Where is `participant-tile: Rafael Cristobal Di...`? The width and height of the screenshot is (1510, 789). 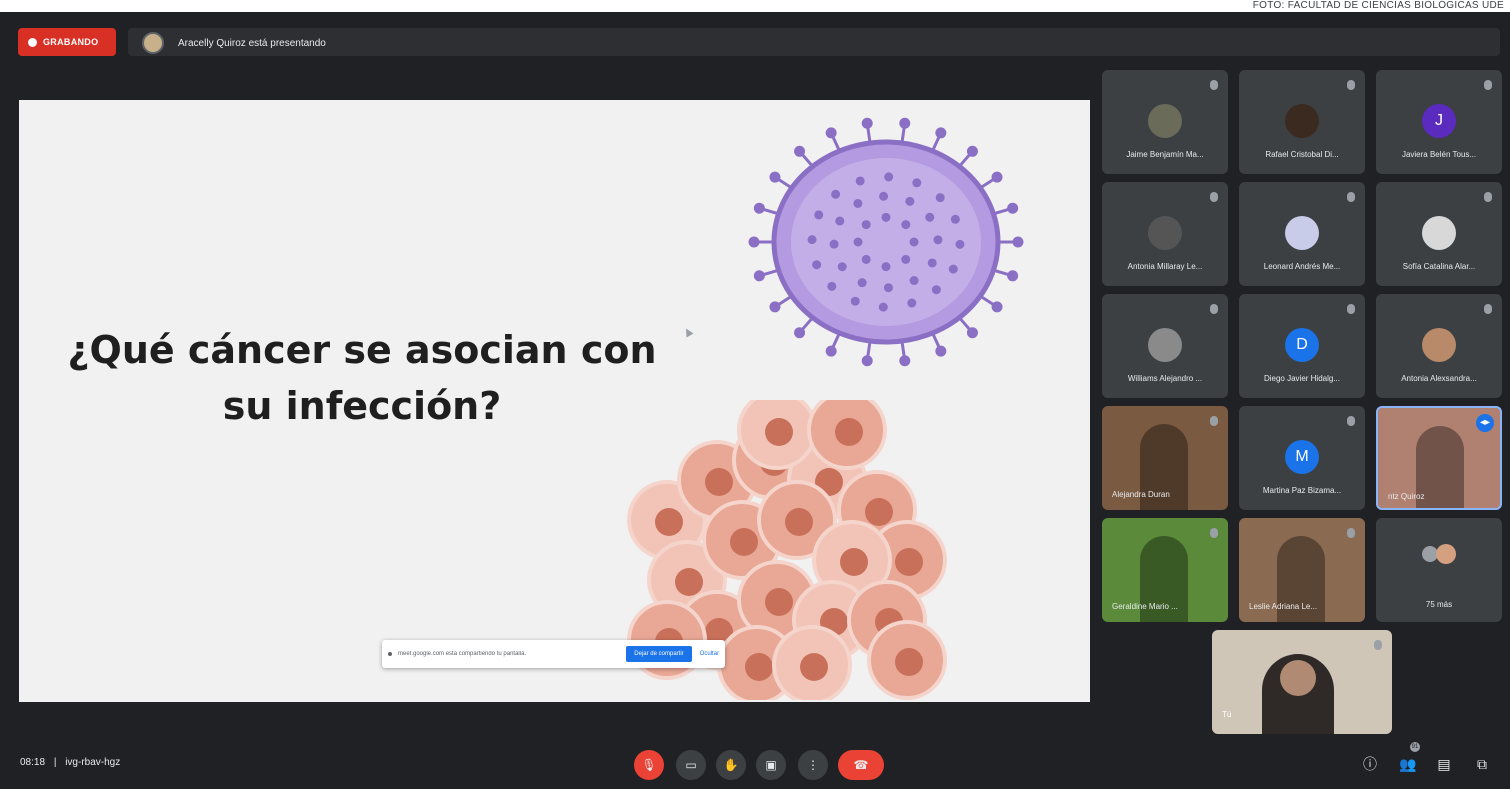
participant-tile: Rafael Cristobal Di... is located at coordinates (1302, 122).